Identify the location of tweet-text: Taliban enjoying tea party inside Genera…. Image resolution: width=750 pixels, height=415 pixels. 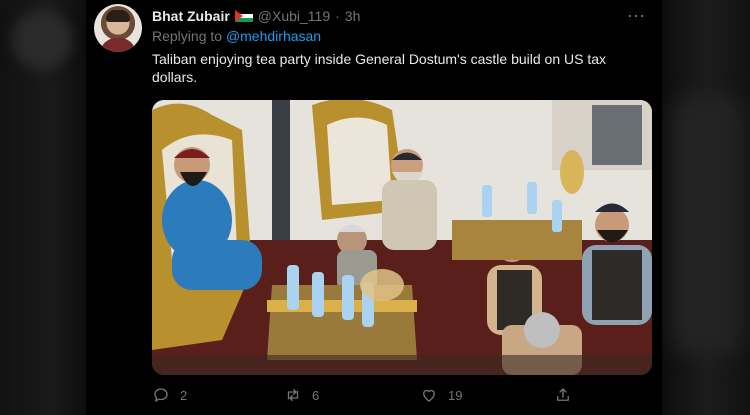
(379, 68).